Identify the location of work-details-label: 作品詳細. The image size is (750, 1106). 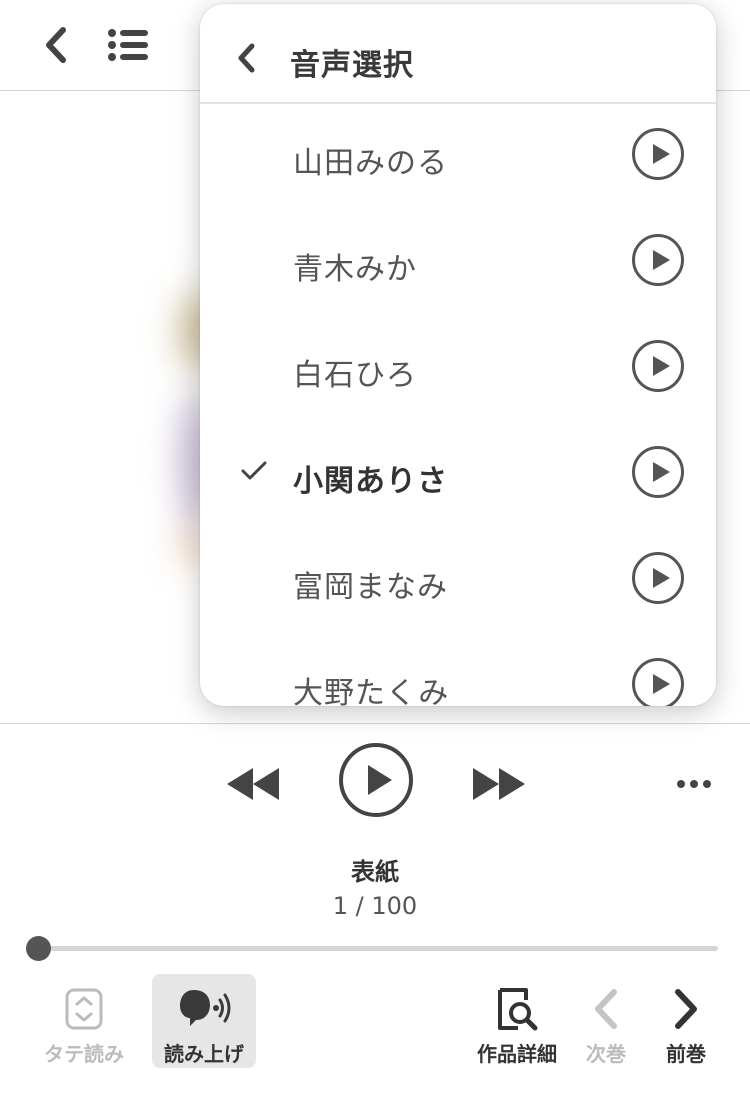
(517, 1054).